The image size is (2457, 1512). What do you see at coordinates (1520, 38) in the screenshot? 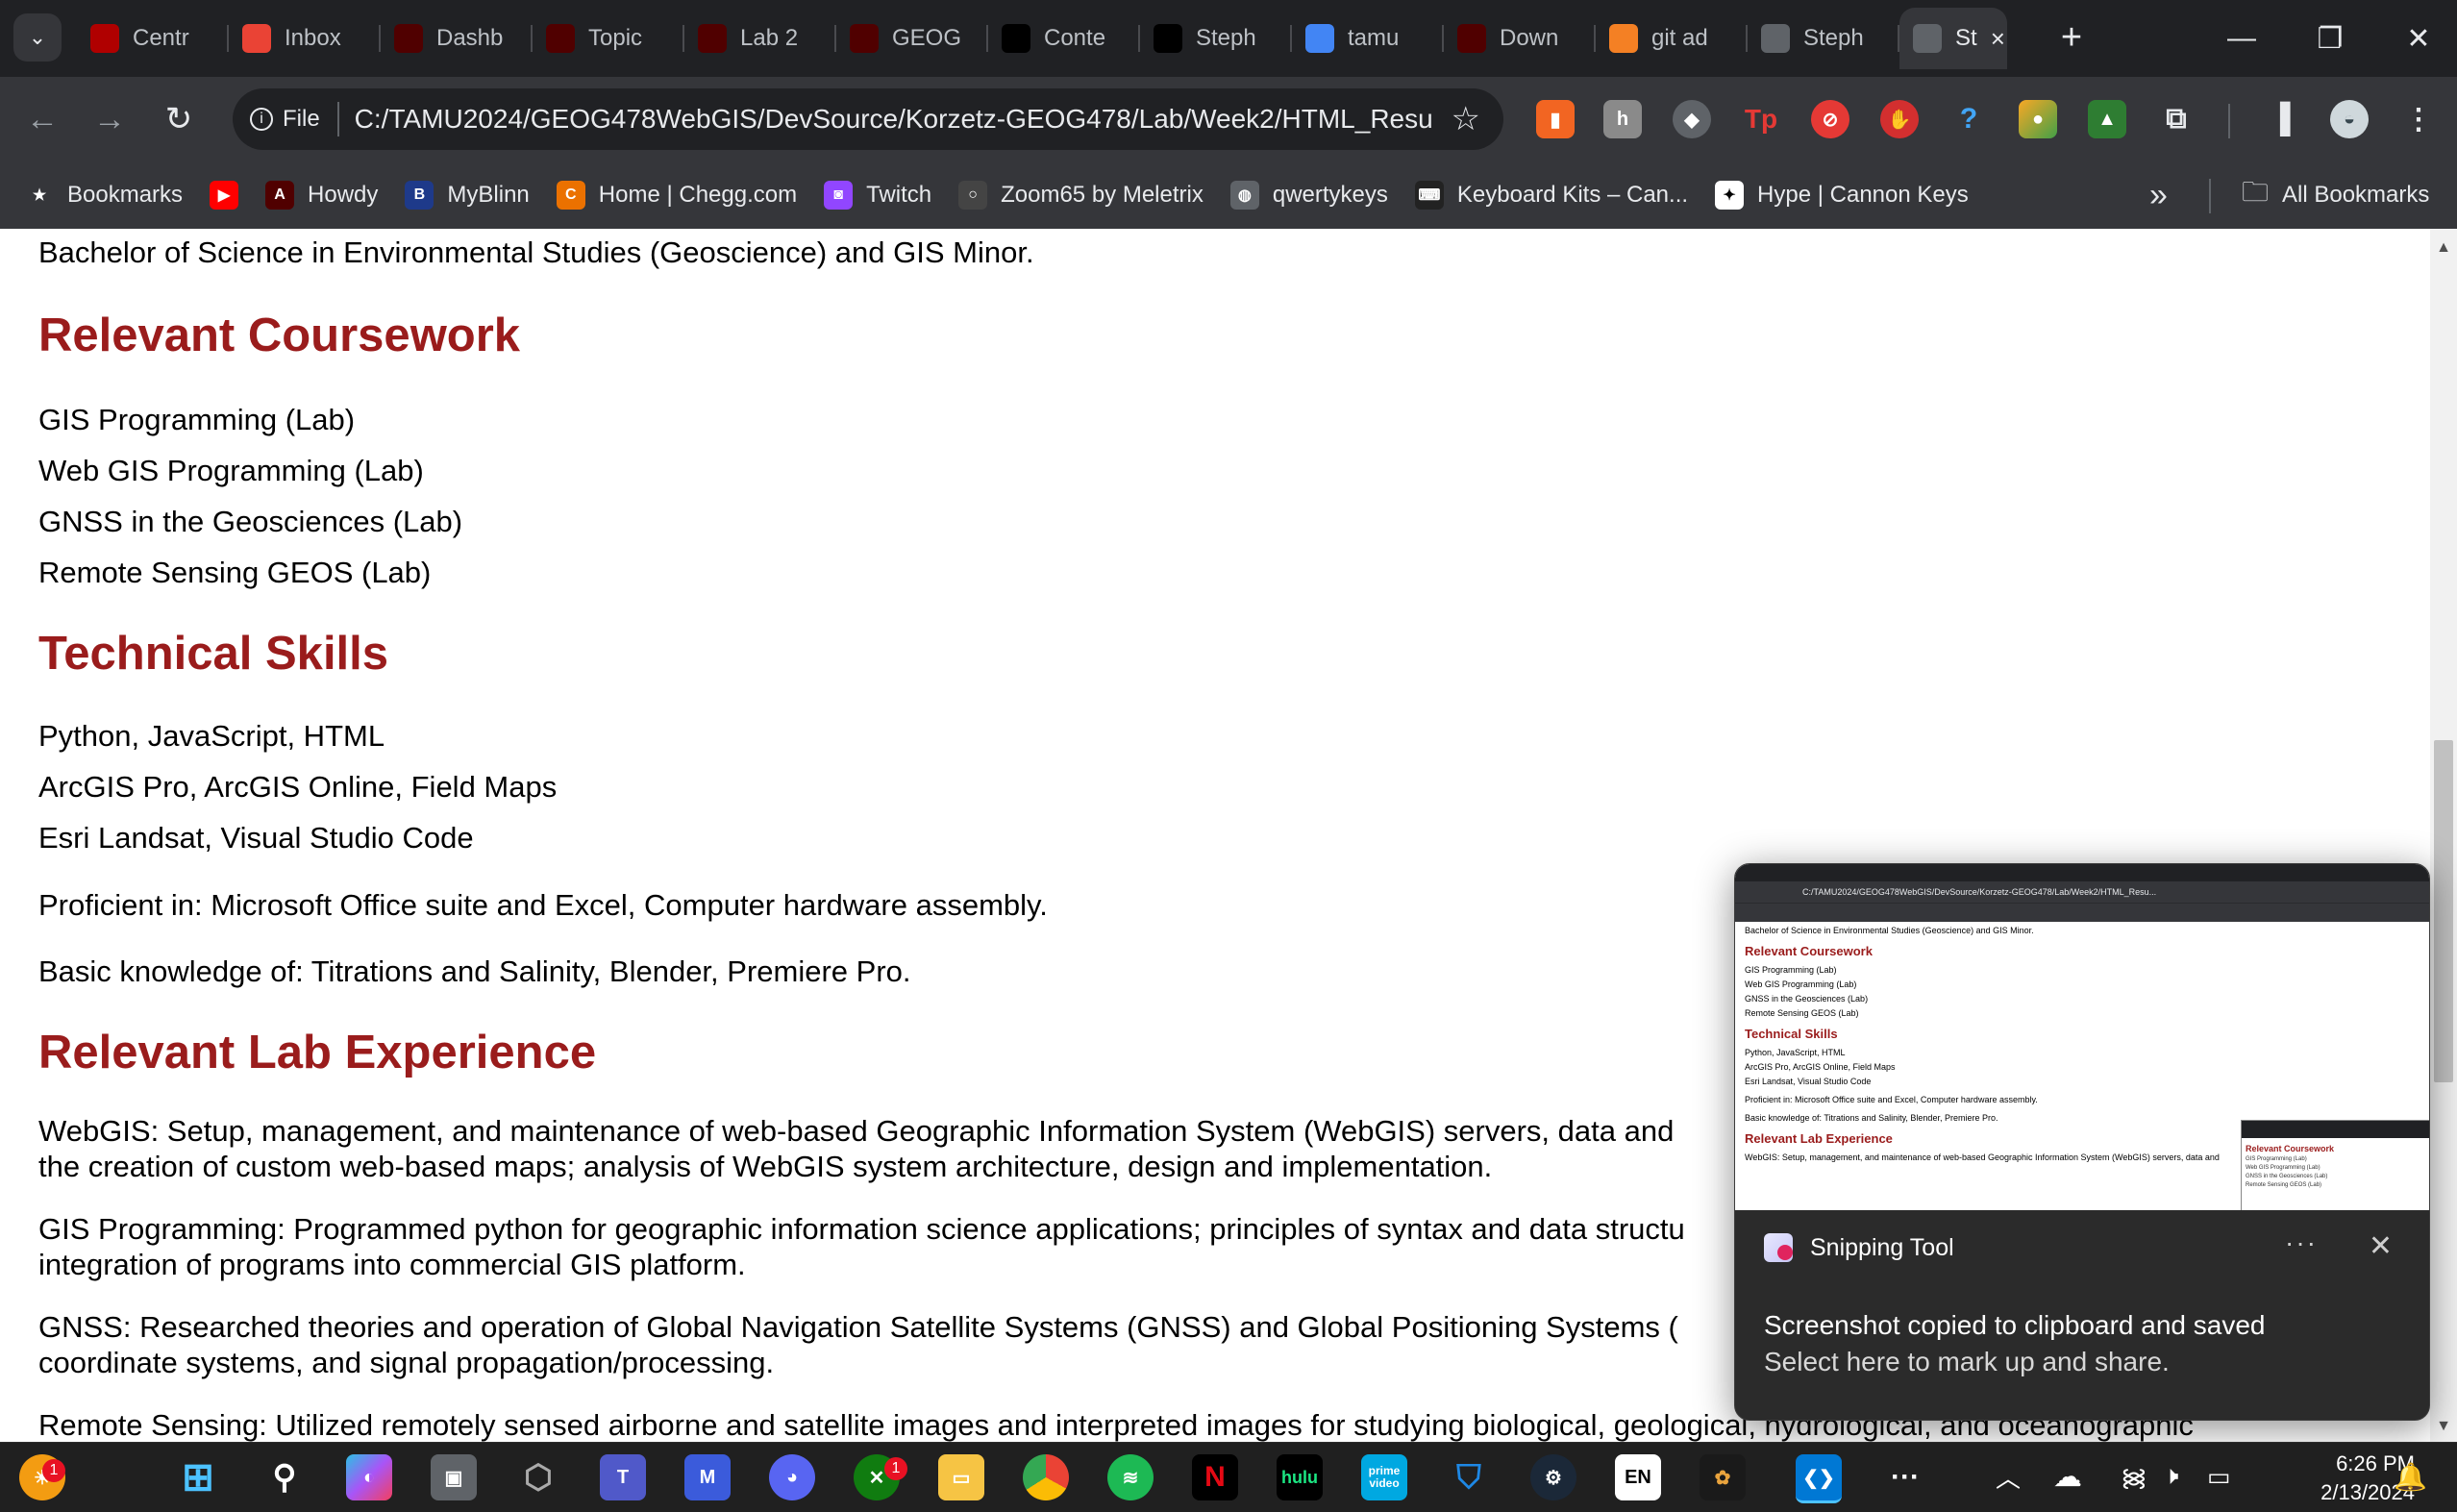
I see `tab-9: Down` at bounding box center [1520, 38].